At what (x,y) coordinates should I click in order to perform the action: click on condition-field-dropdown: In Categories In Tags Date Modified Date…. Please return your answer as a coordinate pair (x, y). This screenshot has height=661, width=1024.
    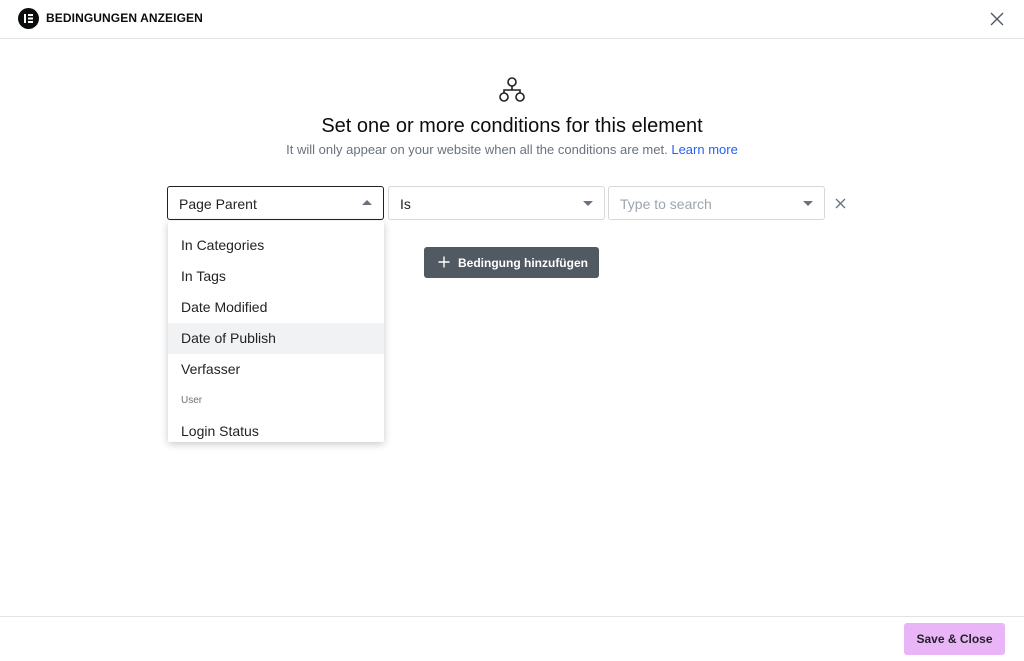
    Looking at the image, I should click on (276, 331).